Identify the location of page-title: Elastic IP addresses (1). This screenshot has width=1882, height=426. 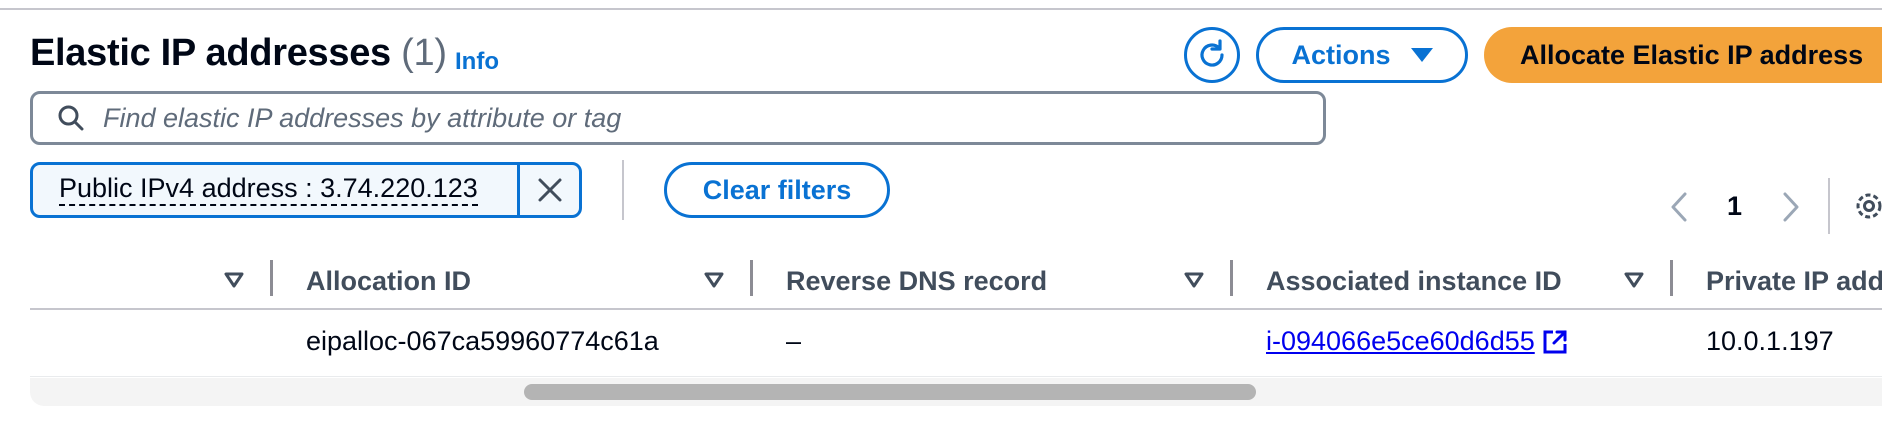
(238, 53).